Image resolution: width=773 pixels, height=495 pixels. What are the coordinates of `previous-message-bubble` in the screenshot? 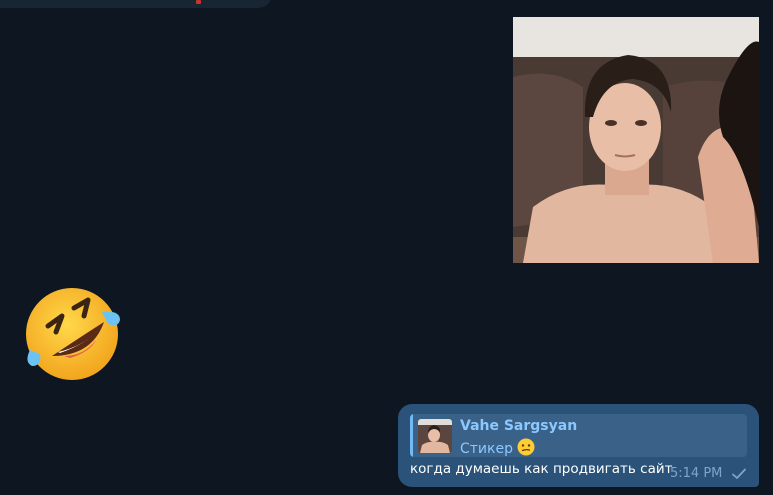 It's located at (136, 4).